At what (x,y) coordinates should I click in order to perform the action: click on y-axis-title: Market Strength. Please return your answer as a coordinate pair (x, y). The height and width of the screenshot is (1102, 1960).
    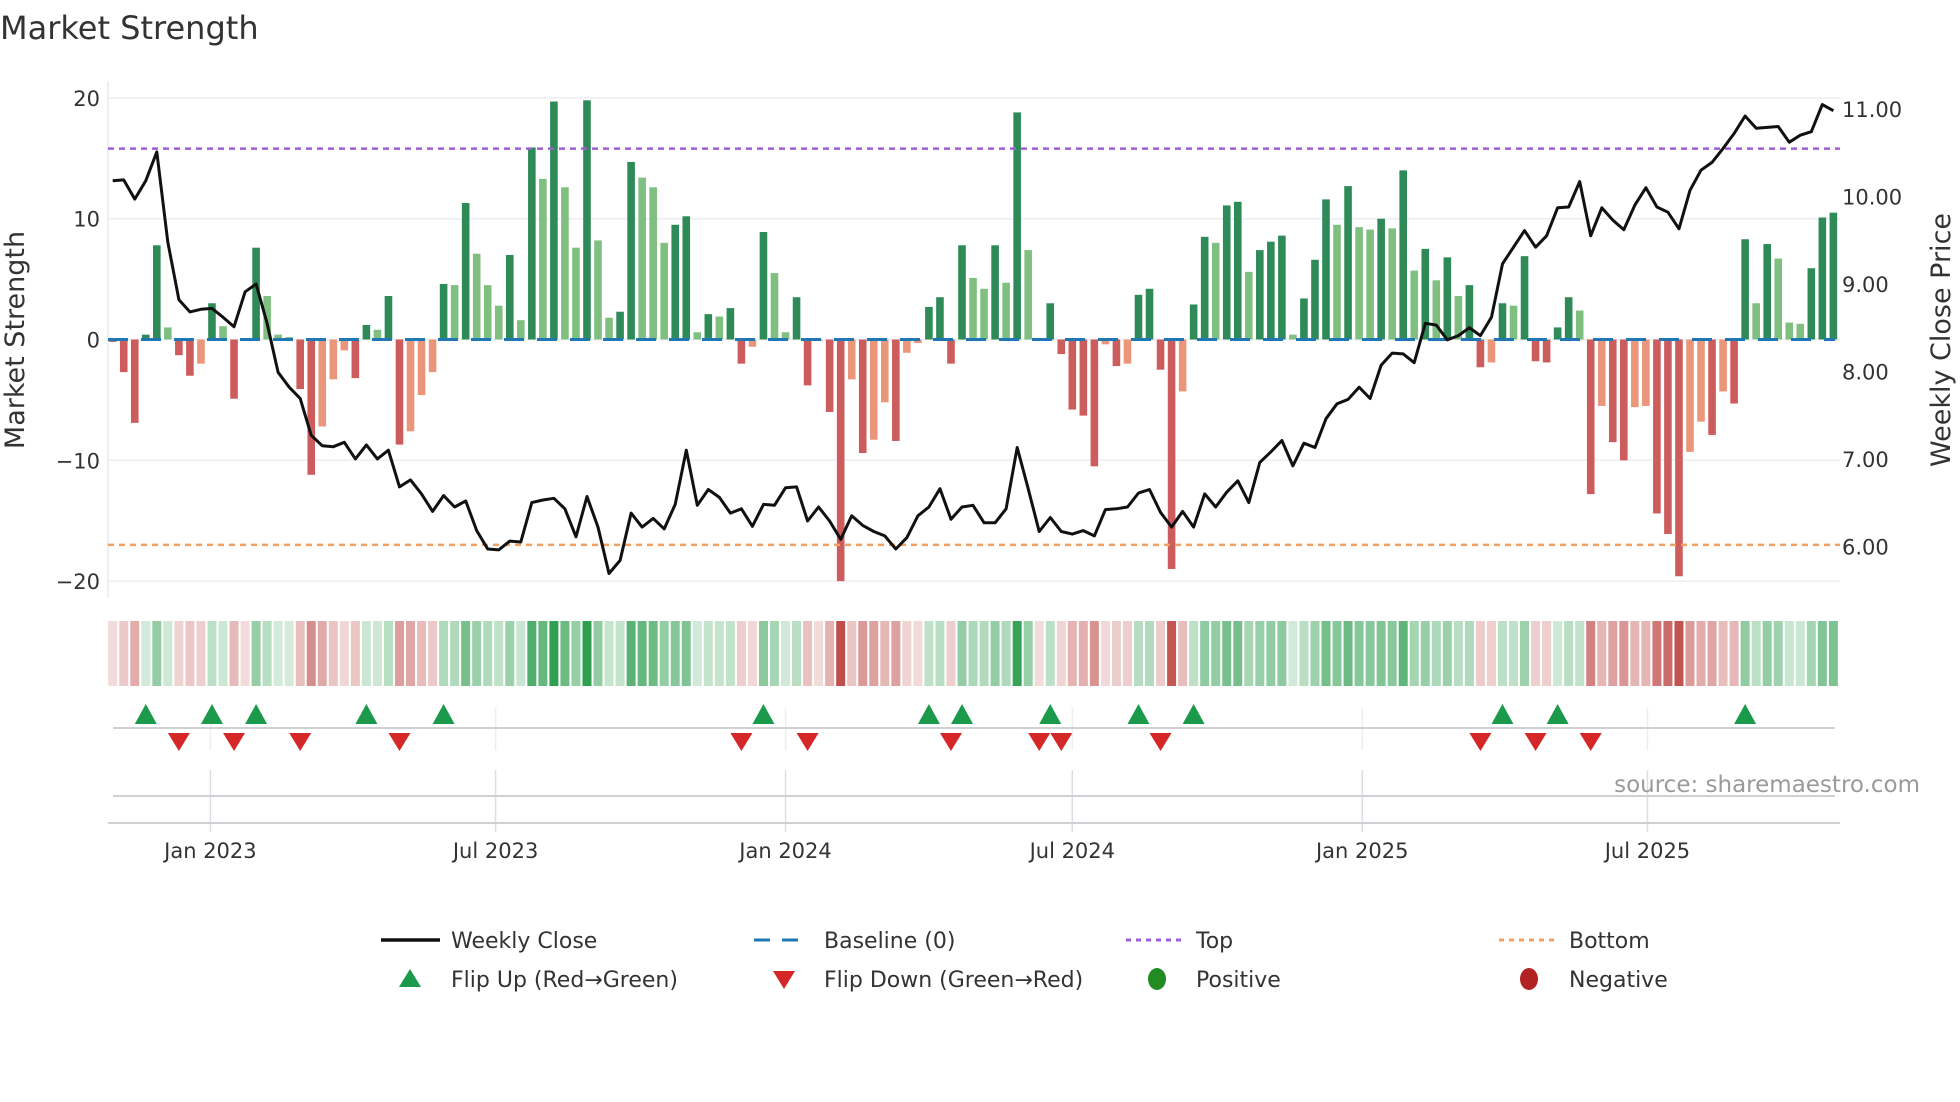
    Looking at the image, I should click on (15, 340).